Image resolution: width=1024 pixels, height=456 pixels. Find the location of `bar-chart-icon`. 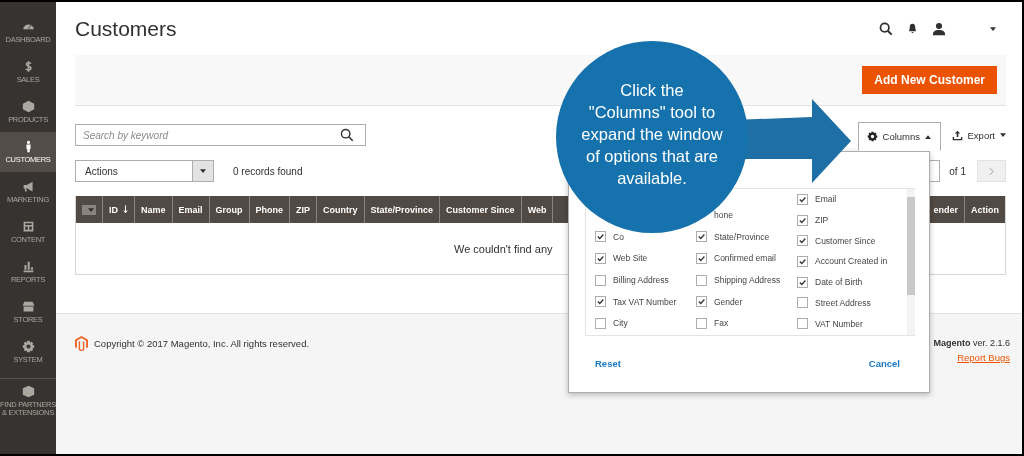

bar-chart-icon is located at coordinates (28, 266).